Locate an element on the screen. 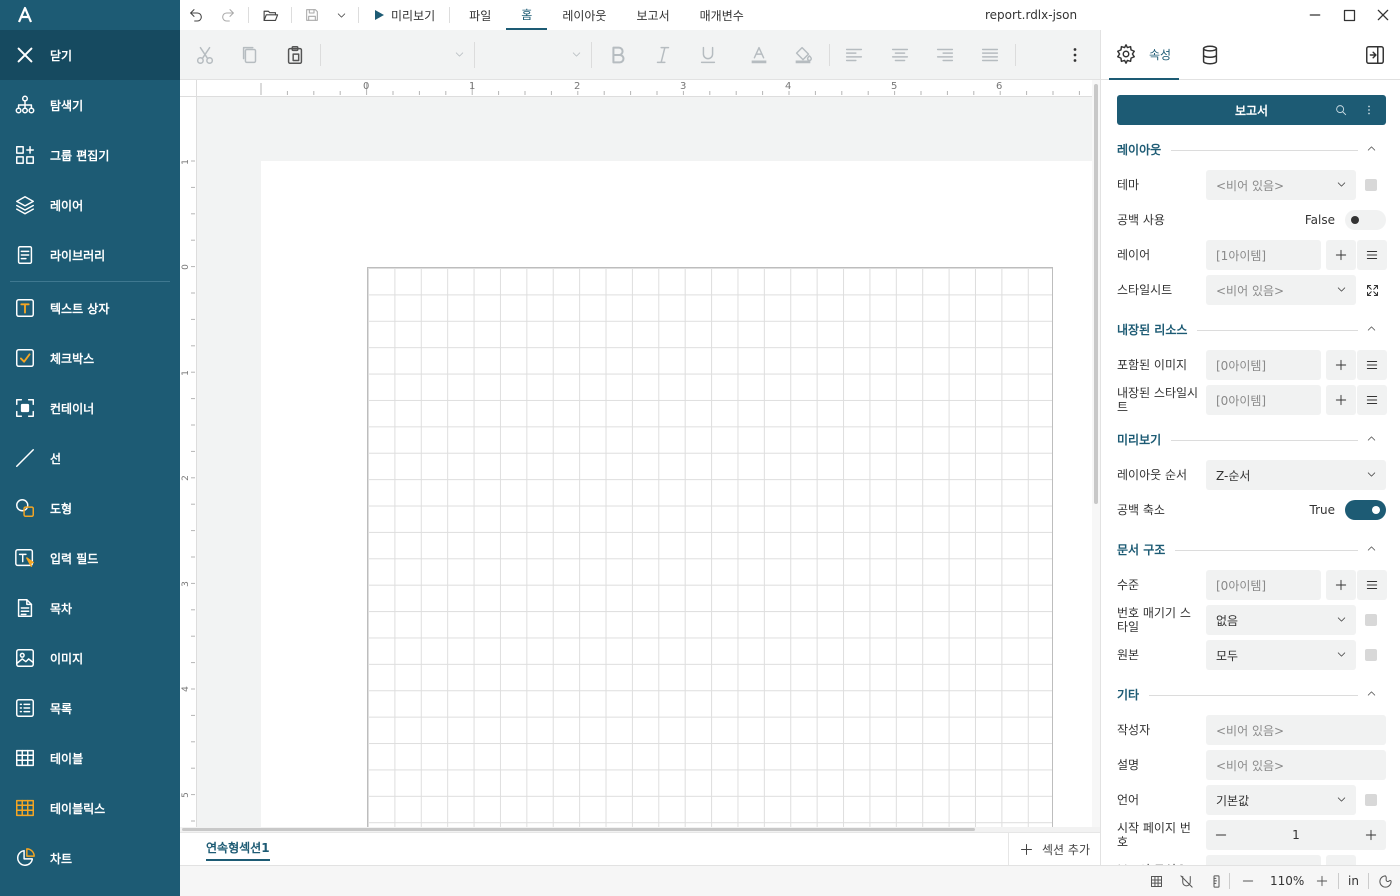 The height and width of the screenshot is (896, 1400). levels-field: [0아이템] is located at coordinates (1263, 585).